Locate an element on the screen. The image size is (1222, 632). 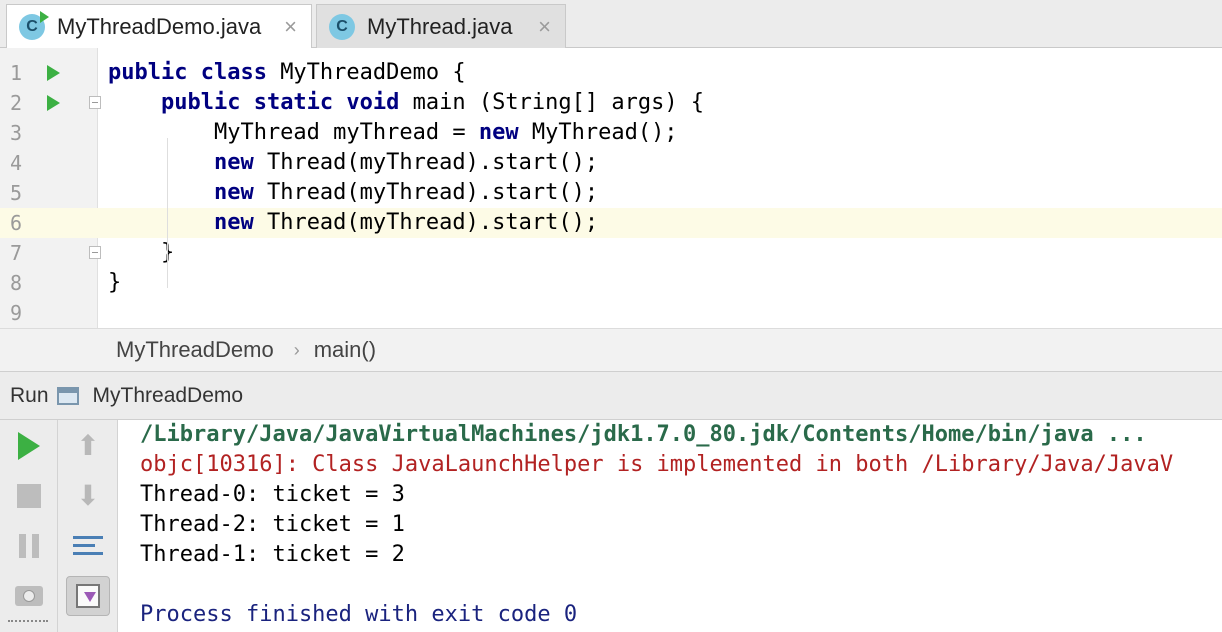
line-number: 9 is located at coordinates (16, 313).